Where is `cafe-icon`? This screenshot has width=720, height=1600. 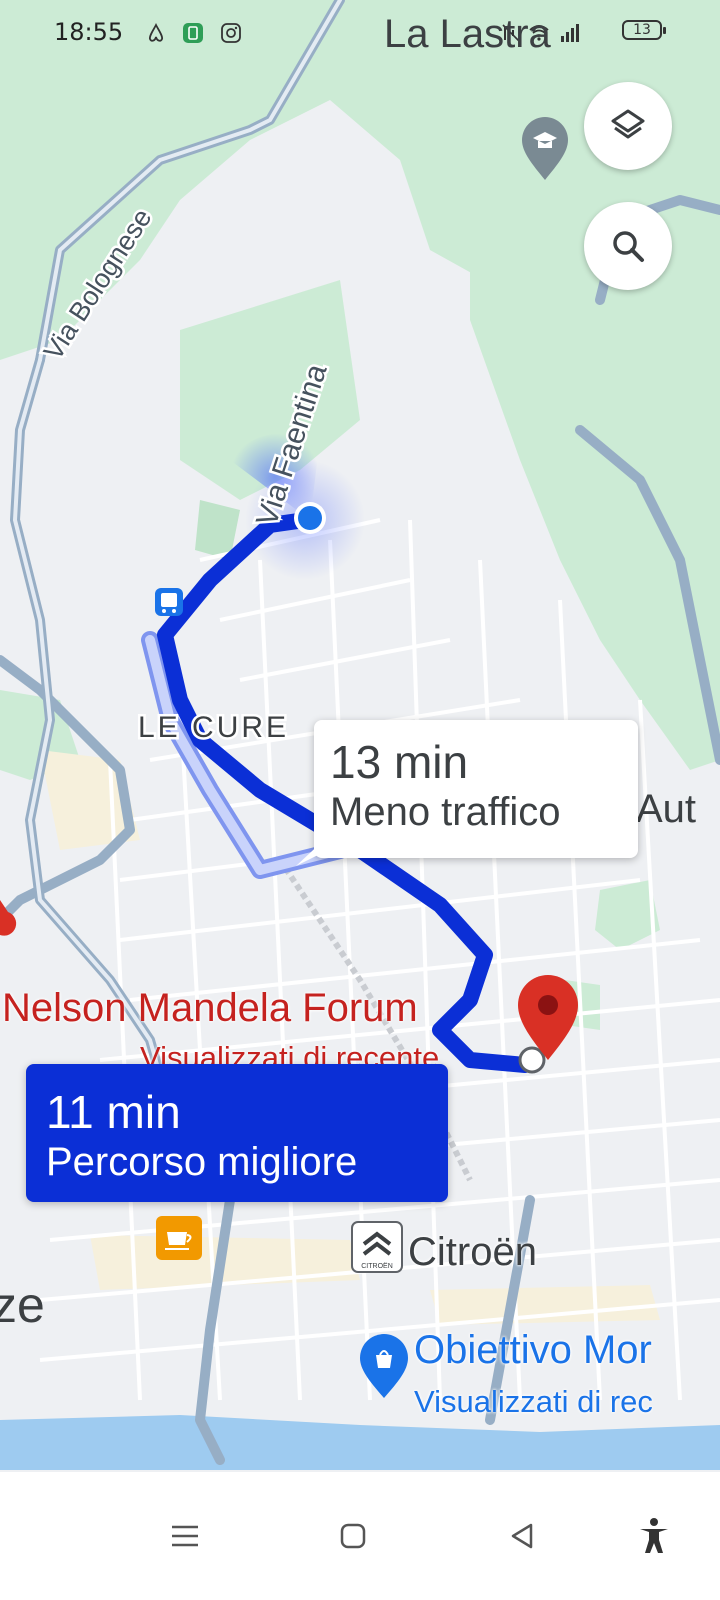
cafe-icon is located at coordinates (179, 1238).